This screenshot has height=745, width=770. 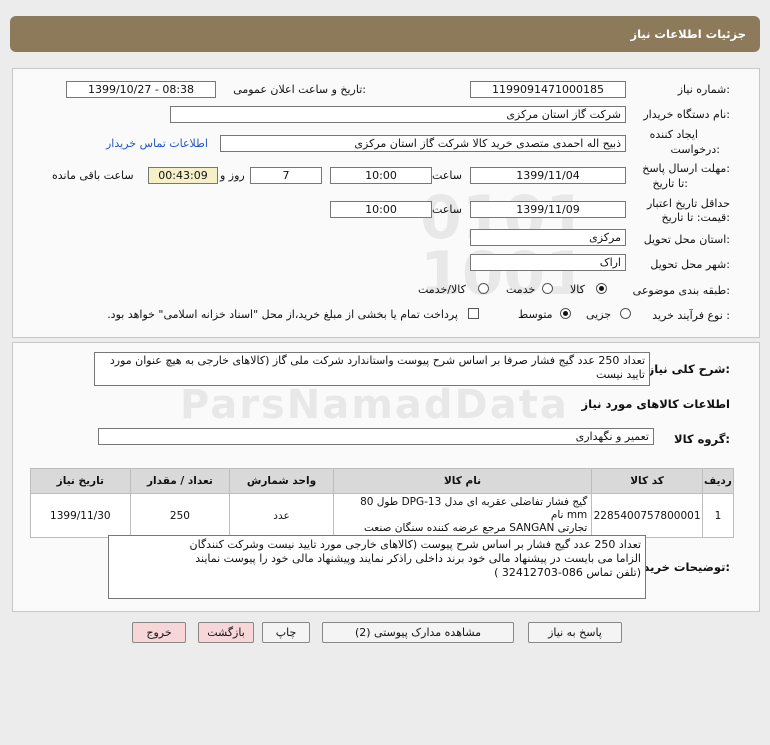 What do you see at coordinates (93, 175) in the screenshot?
I see `remaining-time-label: ساعت باقی مانده` at bounding box center [93, 175].